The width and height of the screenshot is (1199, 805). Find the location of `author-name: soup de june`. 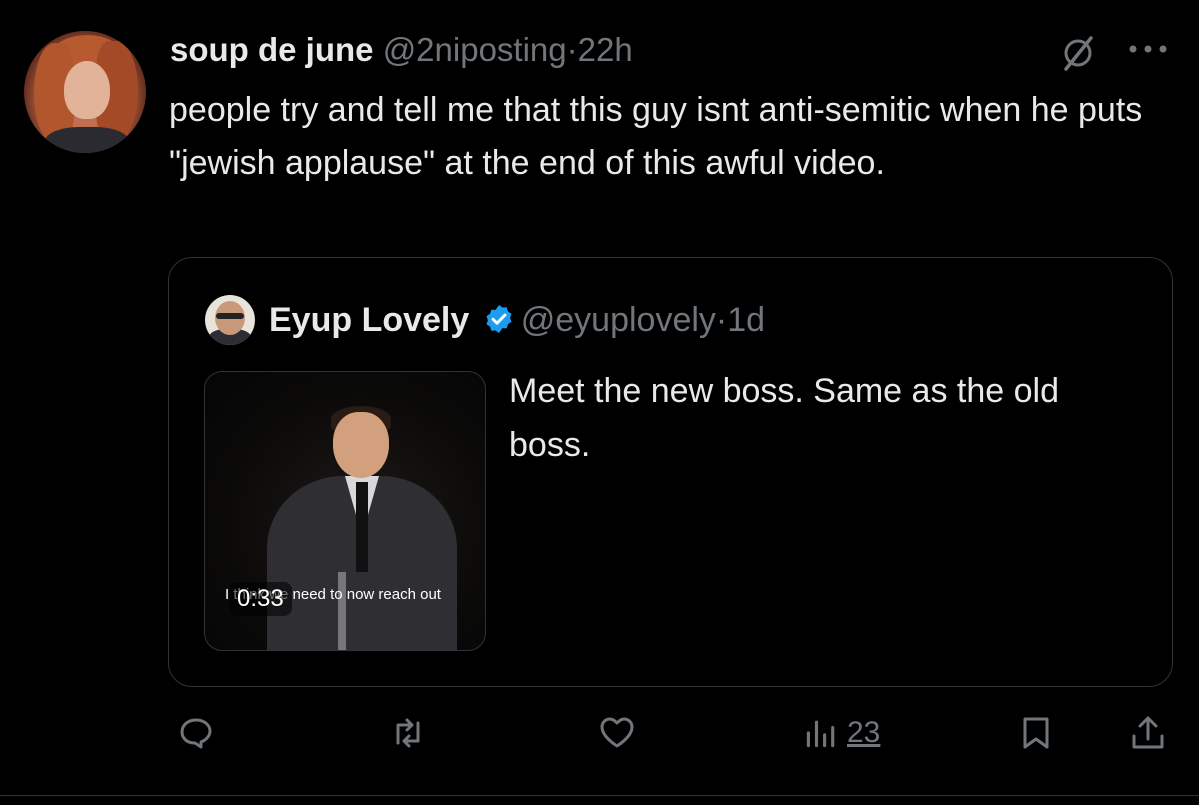

author-name: soup de june is located at coordinates (272, 49).